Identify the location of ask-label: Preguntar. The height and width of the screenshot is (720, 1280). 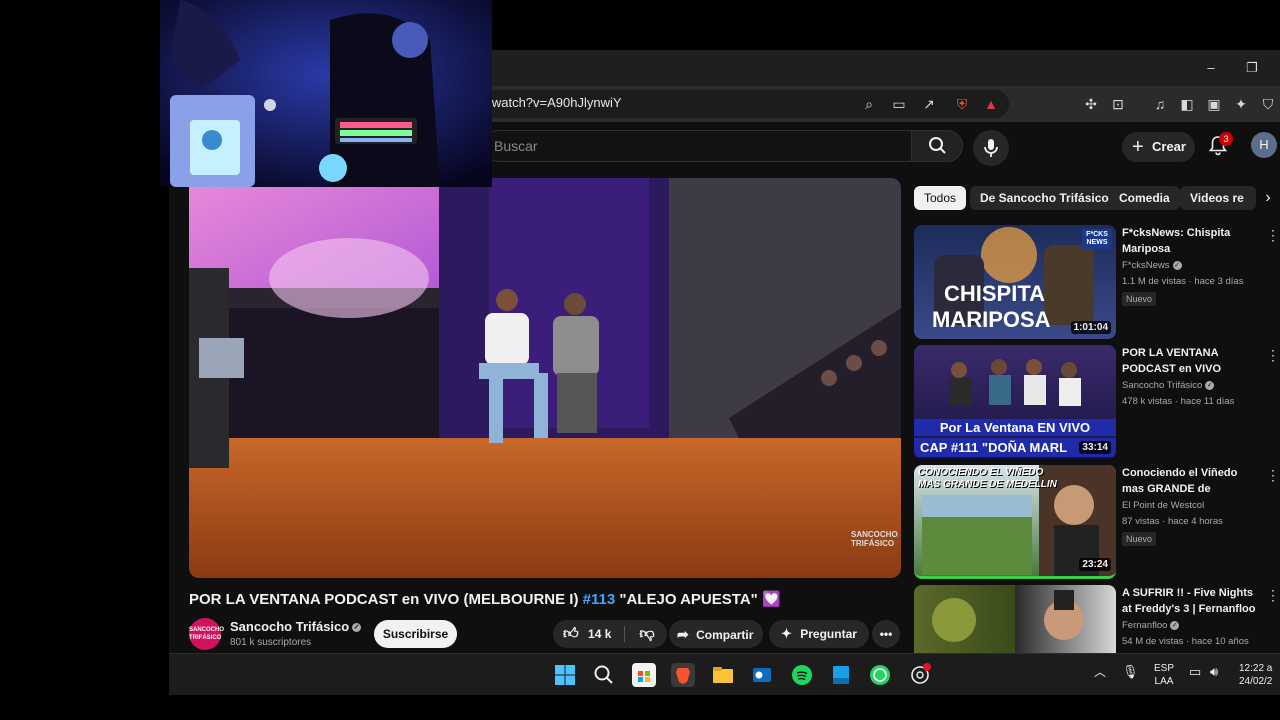
(828, 634).